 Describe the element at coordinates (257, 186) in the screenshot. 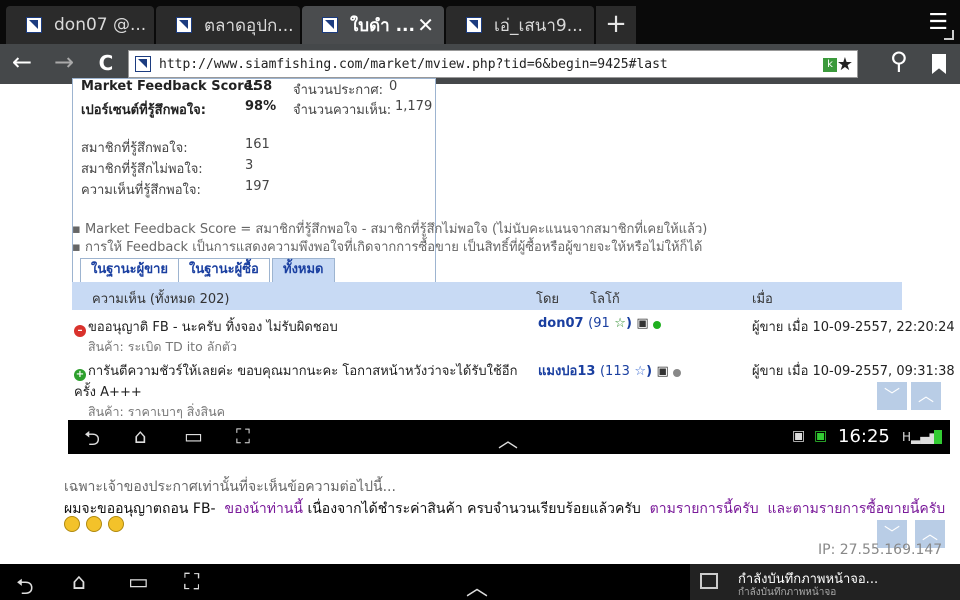

I see `pos-comments-value: 197` at that location.